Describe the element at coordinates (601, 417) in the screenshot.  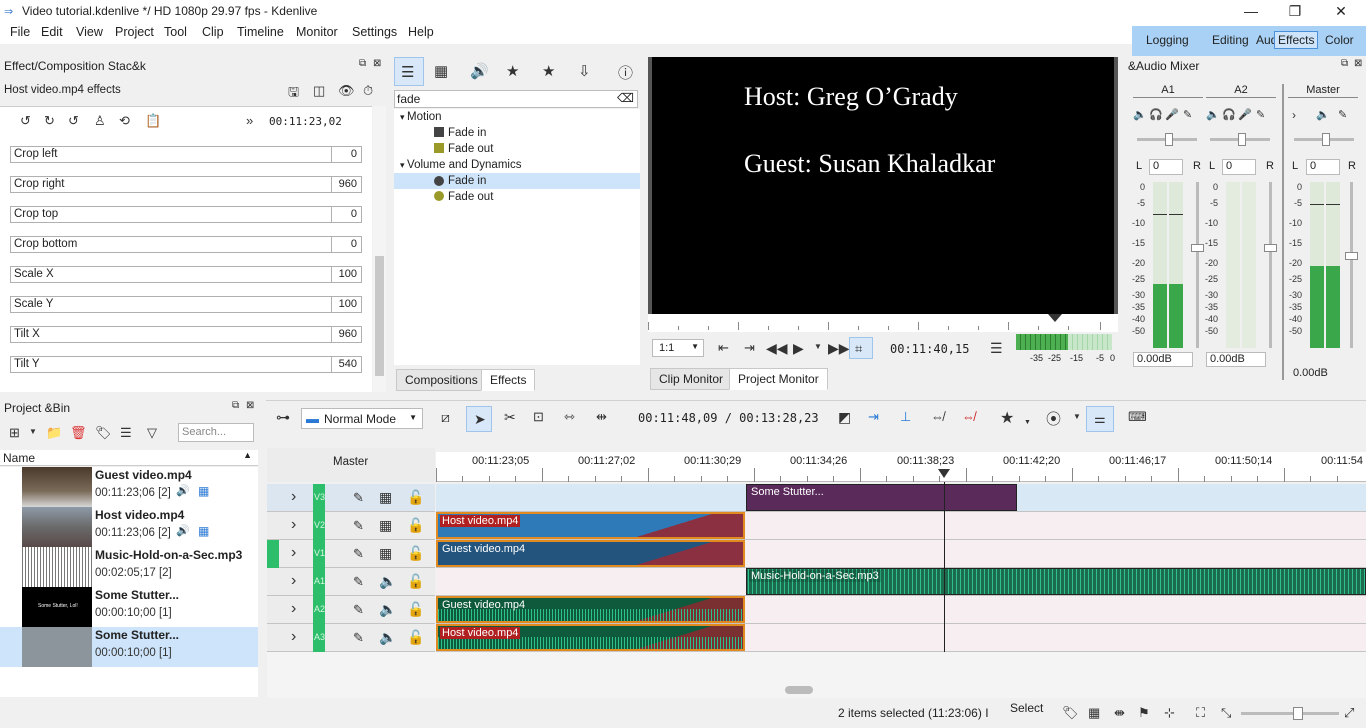
I see `ripple-icon: ⇹` at that location.